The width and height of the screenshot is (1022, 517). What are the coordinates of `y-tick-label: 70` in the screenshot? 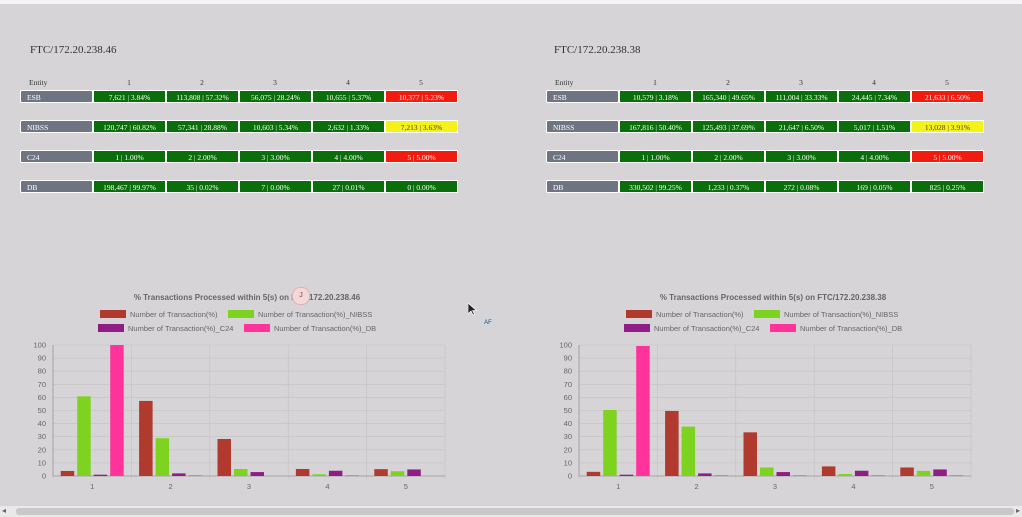 It's located at (568, 384).